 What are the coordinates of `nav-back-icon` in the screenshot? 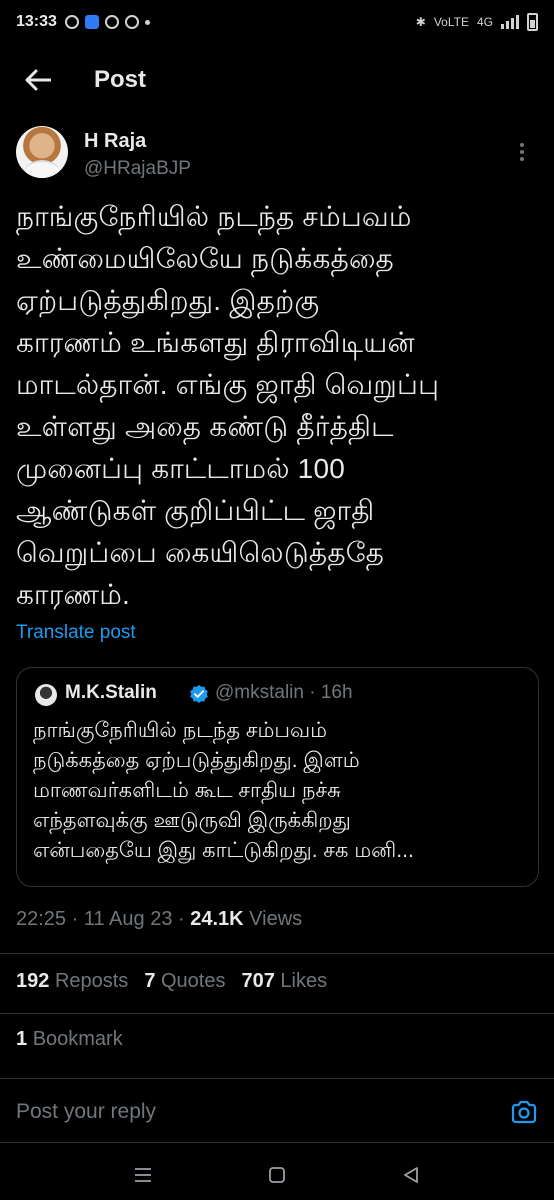 It's located at (411, 1175).